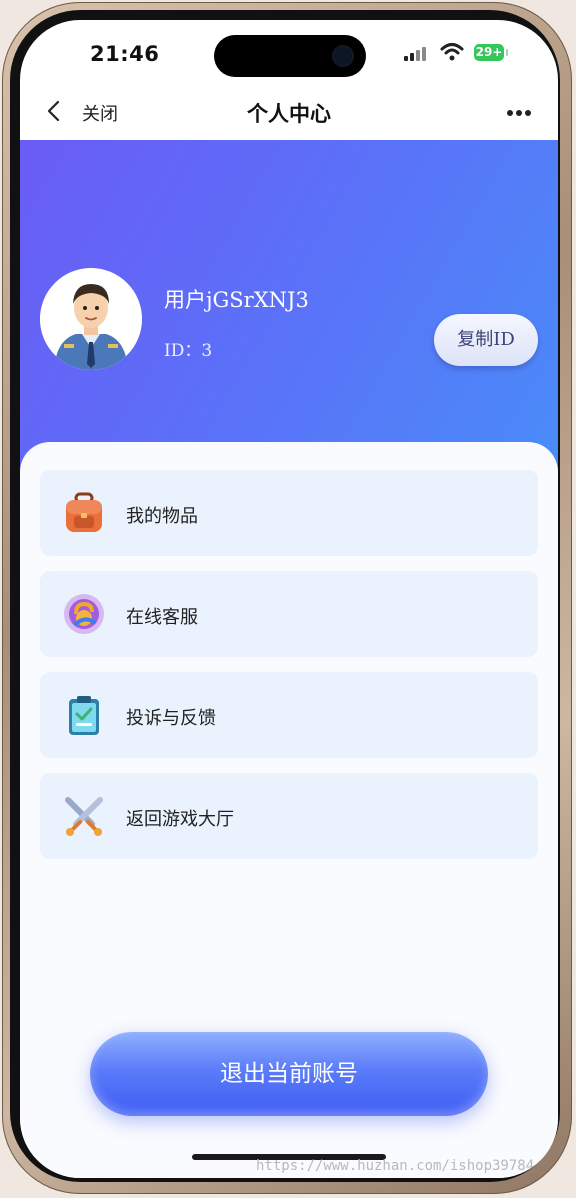  I want to click on logout-button: 退出当前账号, so click(289, 1074).